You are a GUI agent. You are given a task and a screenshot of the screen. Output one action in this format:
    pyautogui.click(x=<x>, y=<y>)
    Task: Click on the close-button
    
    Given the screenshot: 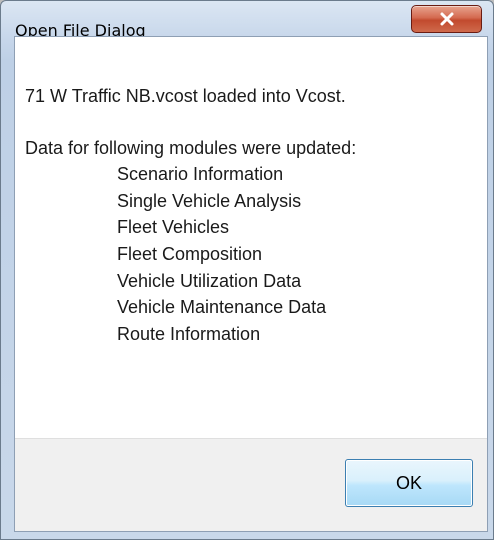 What is the action you would take?
    pyautogui.click(x=446, y=19)
    